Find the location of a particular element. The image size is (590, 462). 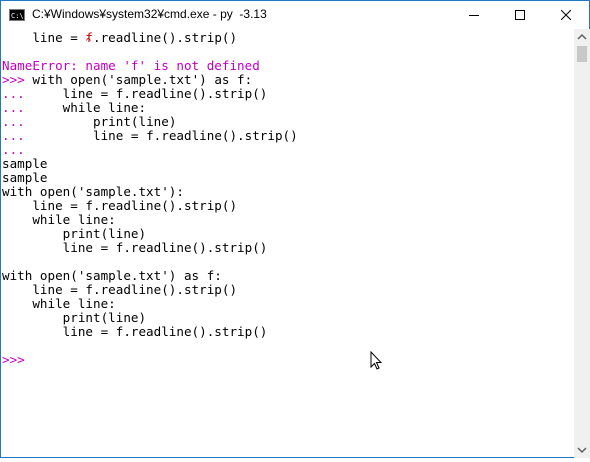

minimize-button is located at coordinates (474, 15).